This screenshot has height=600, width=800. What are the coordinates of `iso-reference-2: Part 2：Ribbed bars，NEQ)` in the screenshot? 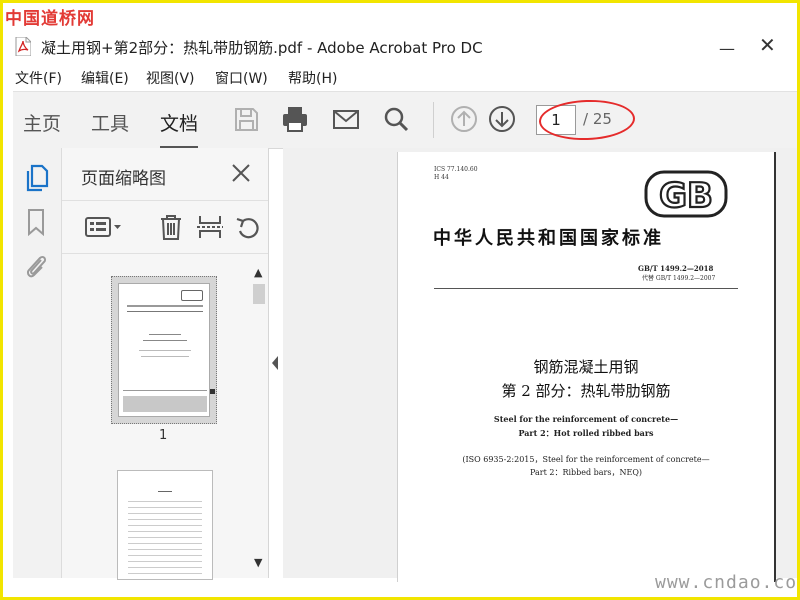 It's located at (586, 472).